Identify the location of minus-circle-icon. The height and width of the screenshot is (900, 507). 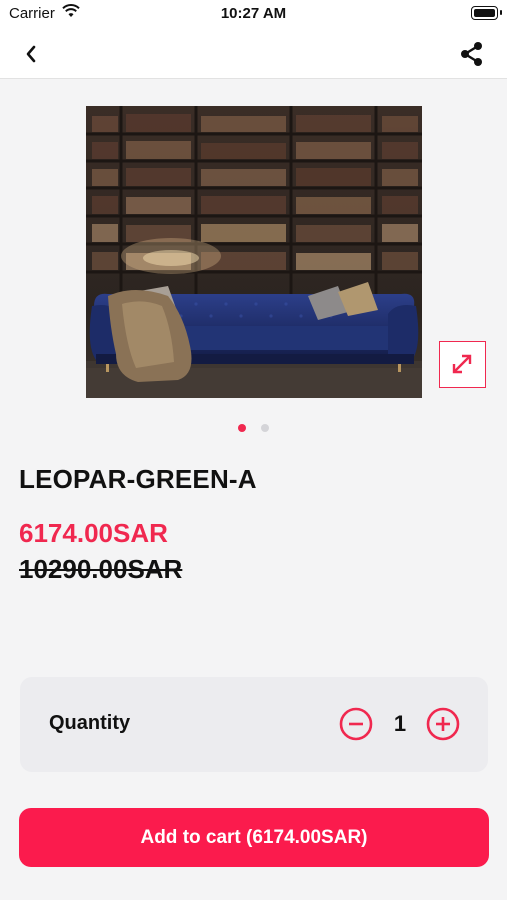
(356, 724).